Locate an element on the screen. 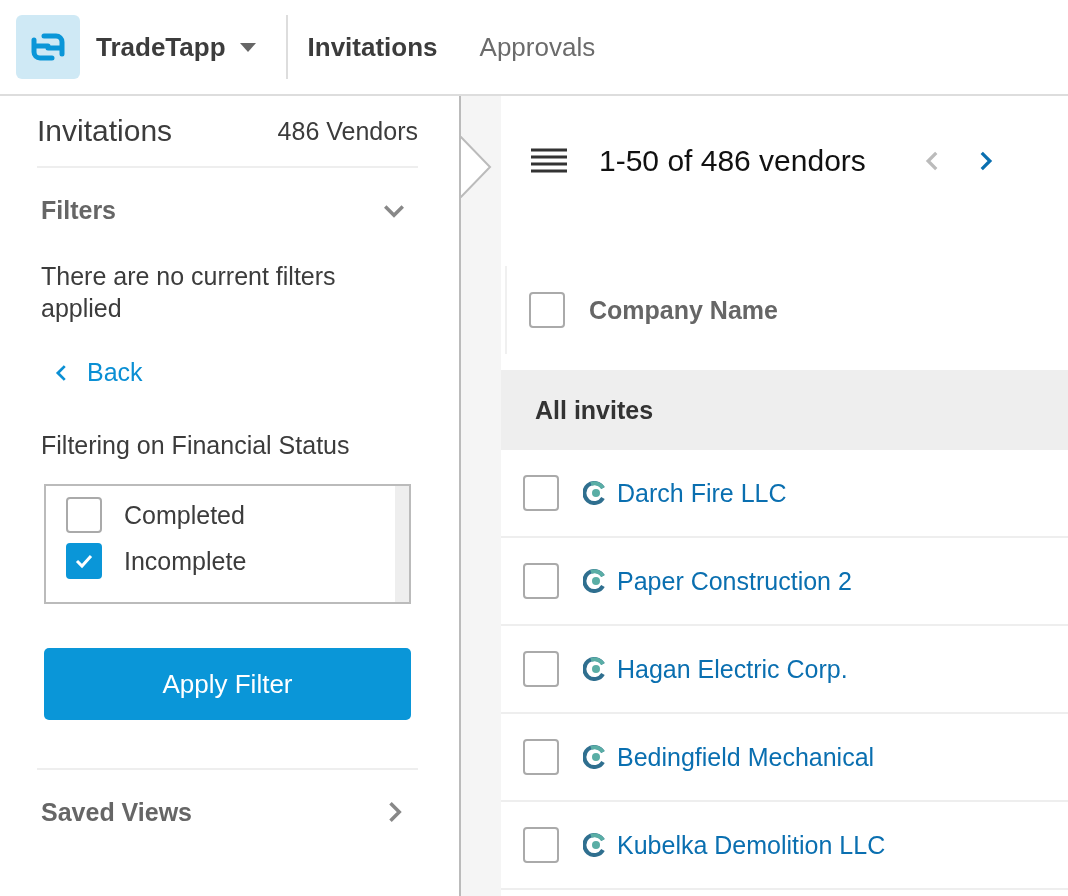  option-label: Incomplete is located at coordinates (185, 561).